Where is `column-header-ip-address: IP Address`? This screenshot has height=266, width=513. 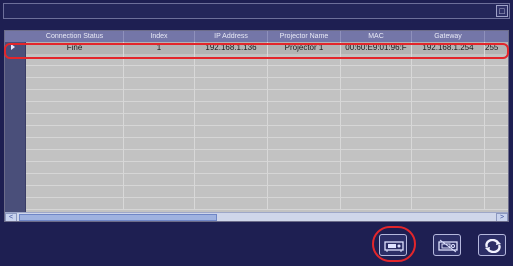 column-header-ip-address: IP Address is located at coordinates (231, 36).